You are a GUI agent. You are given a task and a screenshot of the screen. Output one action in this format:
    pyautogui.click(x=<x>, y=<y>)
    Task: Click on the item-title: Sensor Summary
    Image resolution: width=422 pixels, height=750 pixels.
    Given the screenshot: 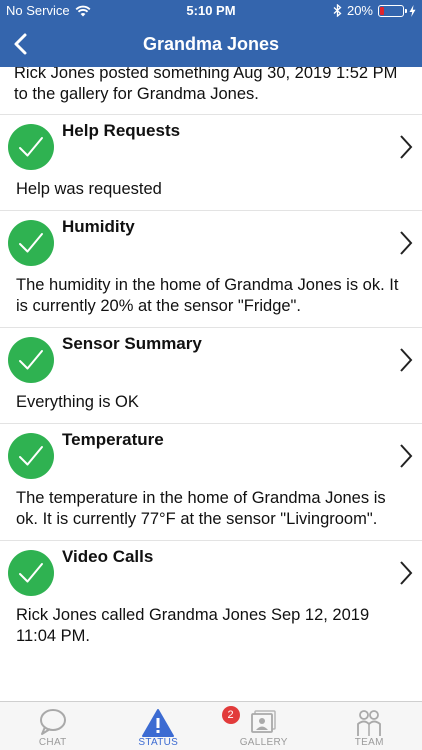 What is the action you would take?
    pyautogui.click(x=132, y=343)
    